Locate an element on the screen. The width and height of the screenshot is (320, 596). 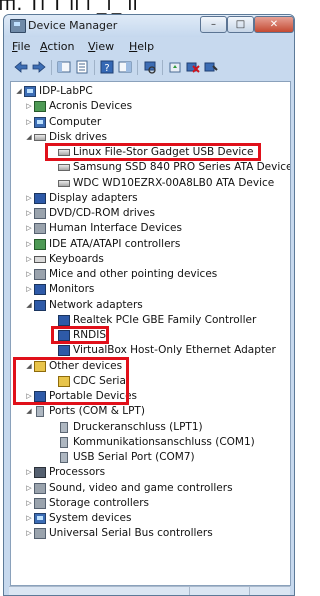
tree-node-label: Computer is located at coordinates (75, 121).